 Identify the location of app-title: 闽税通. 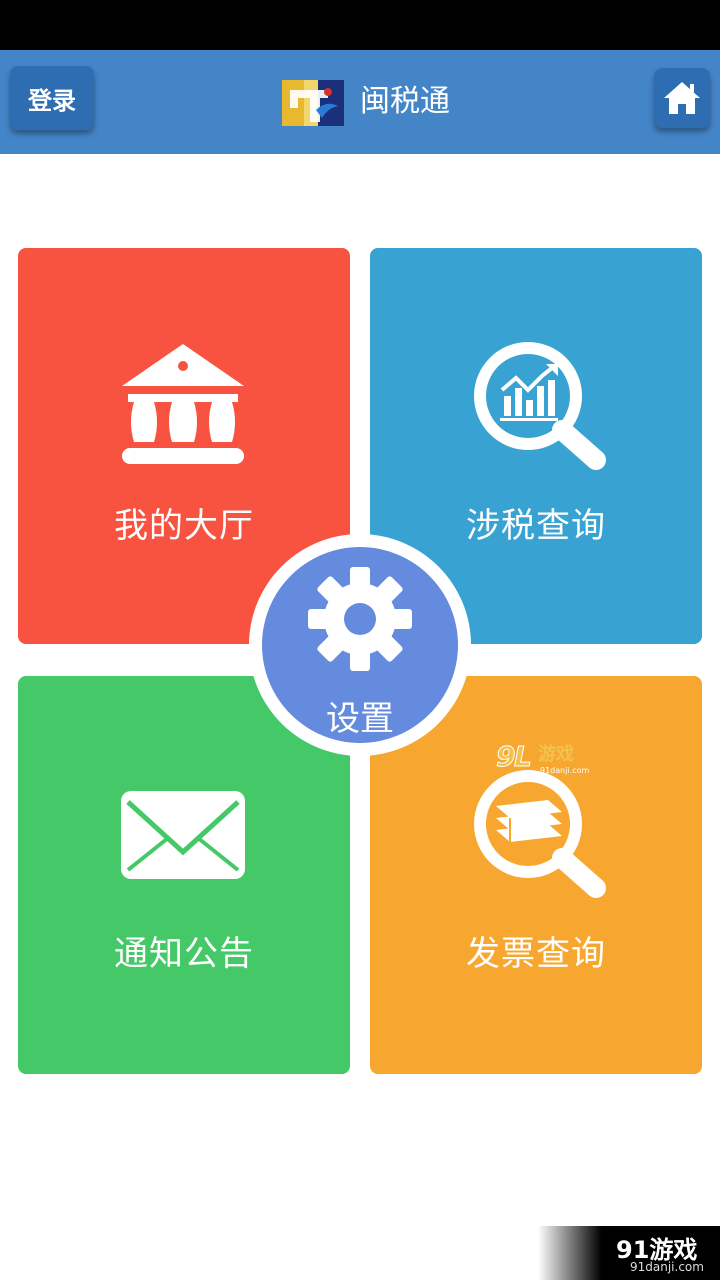
(405, 101).